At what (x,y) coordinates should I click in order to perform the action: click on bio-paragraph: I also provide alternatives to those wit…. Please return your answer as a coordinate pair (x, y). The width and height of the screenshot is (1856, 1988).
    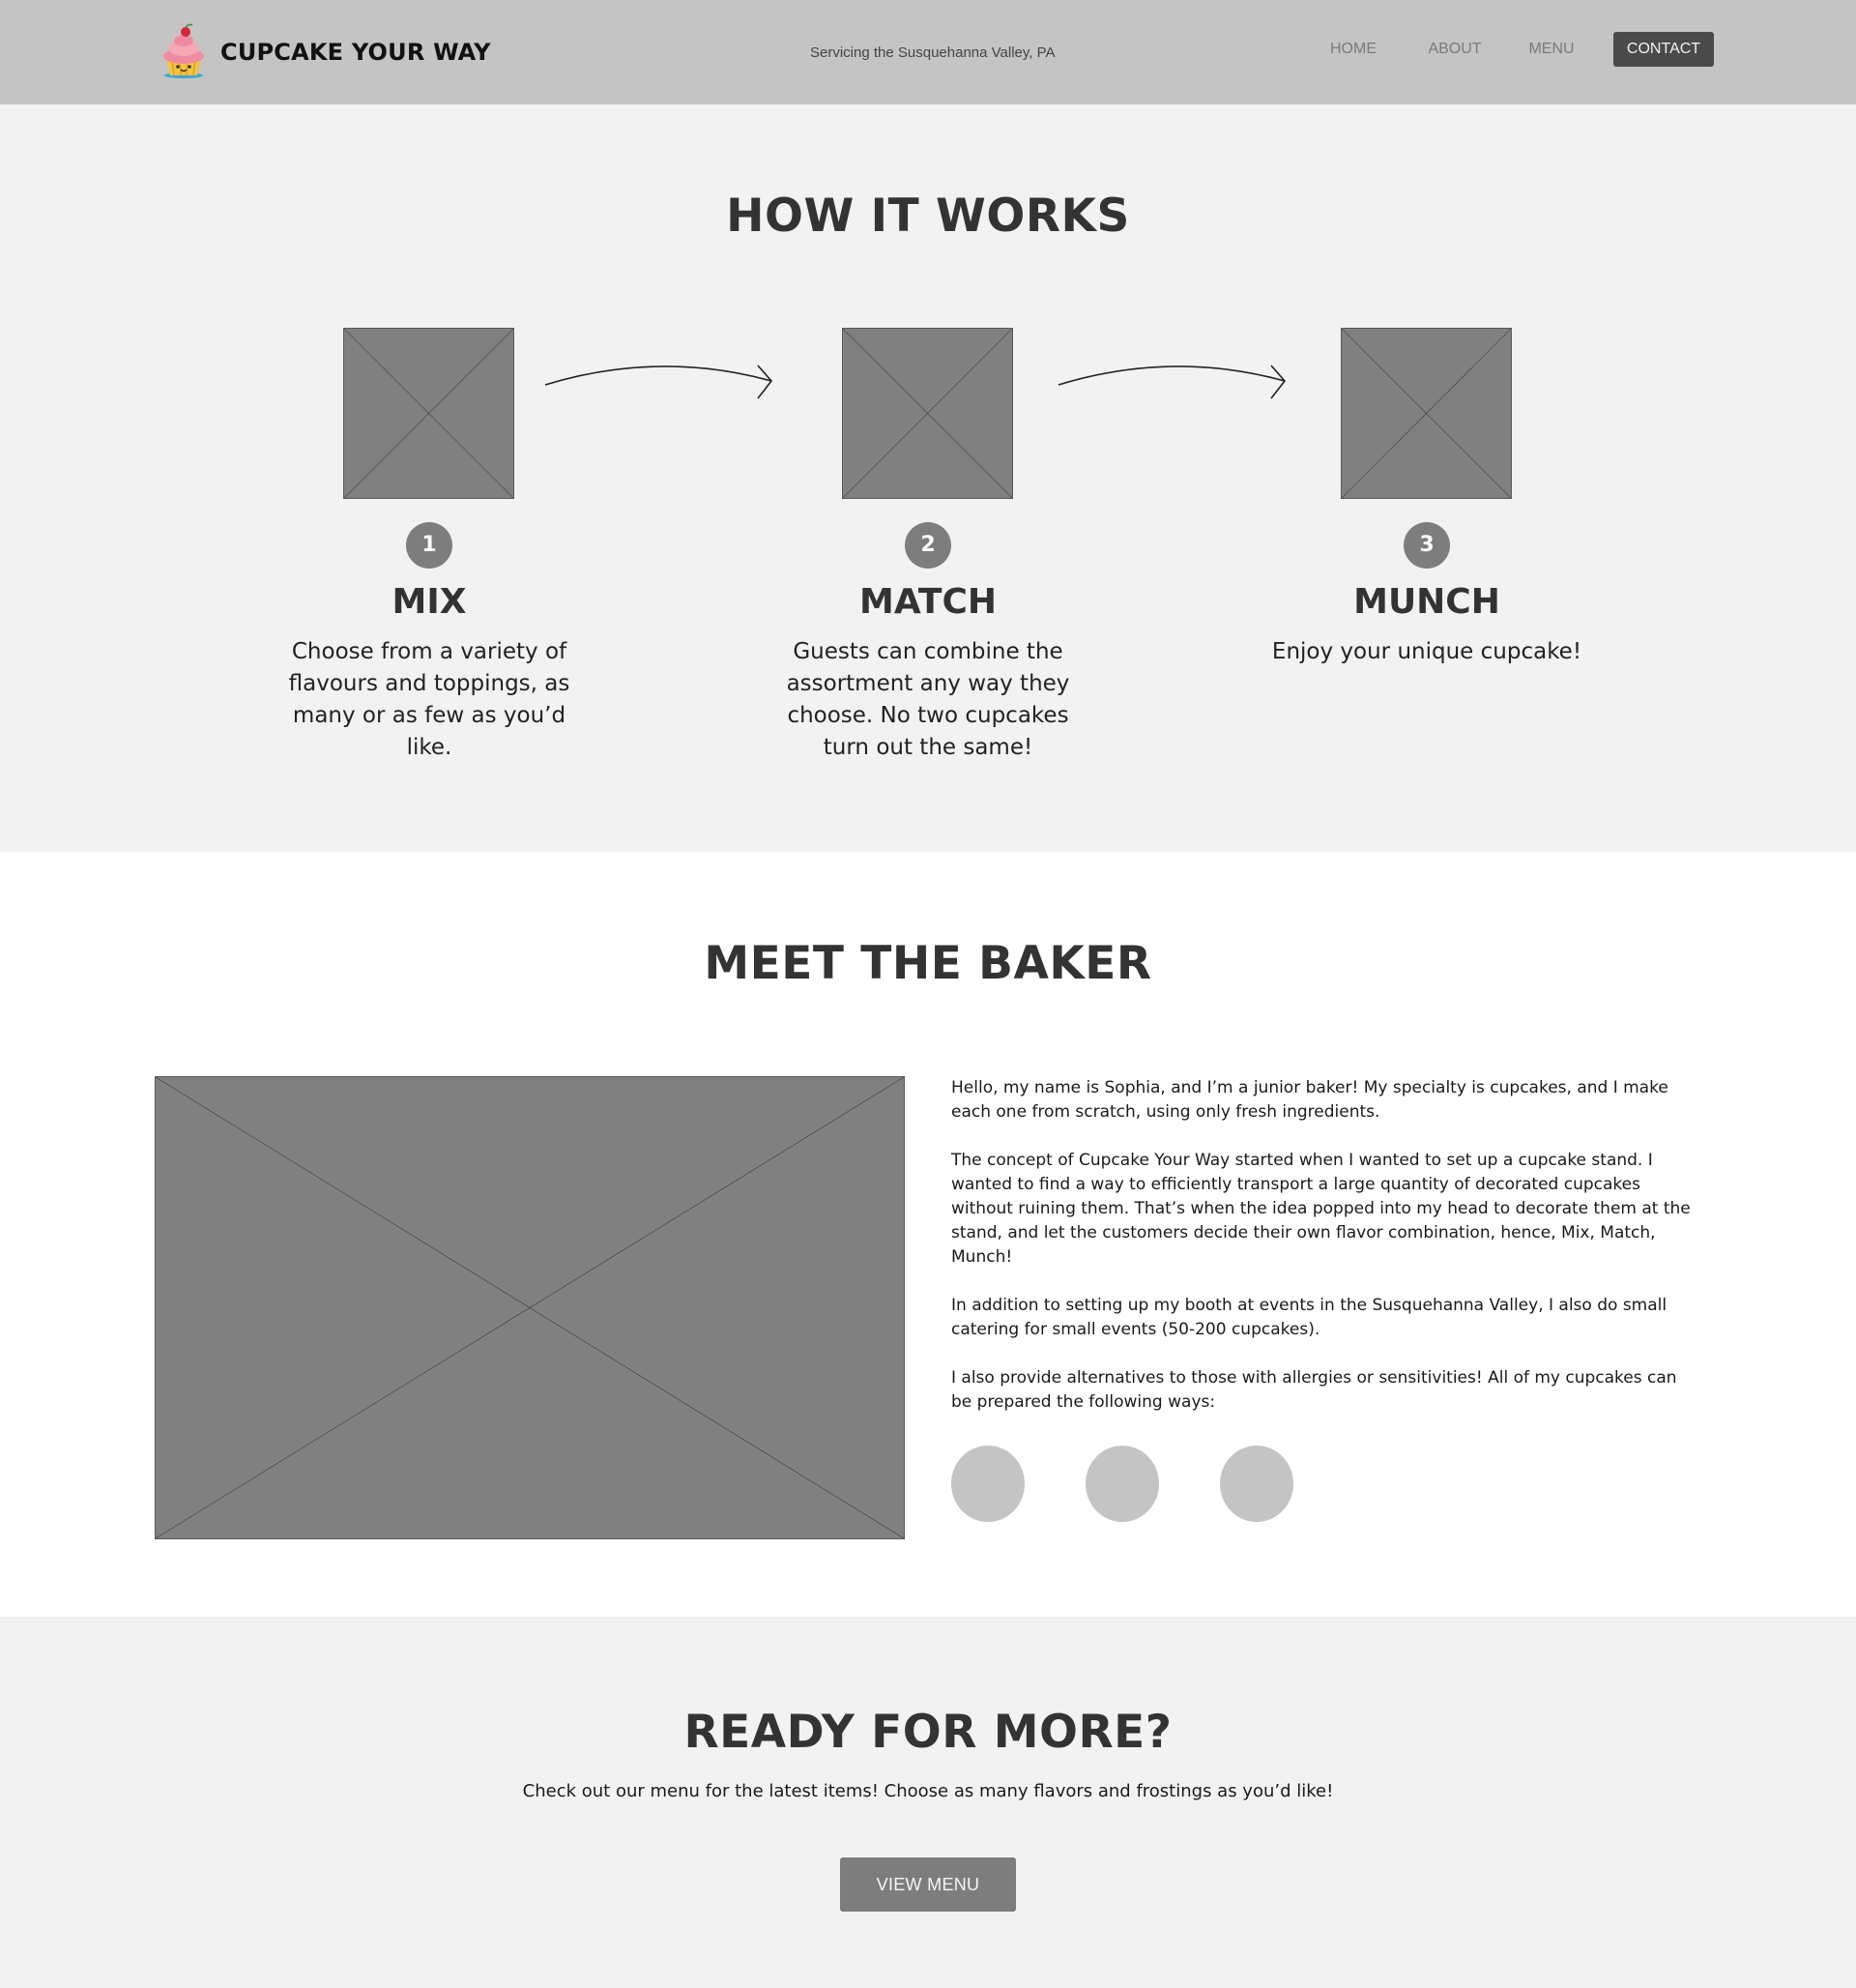
    Looking at the image, I should click on (1314, 1390).